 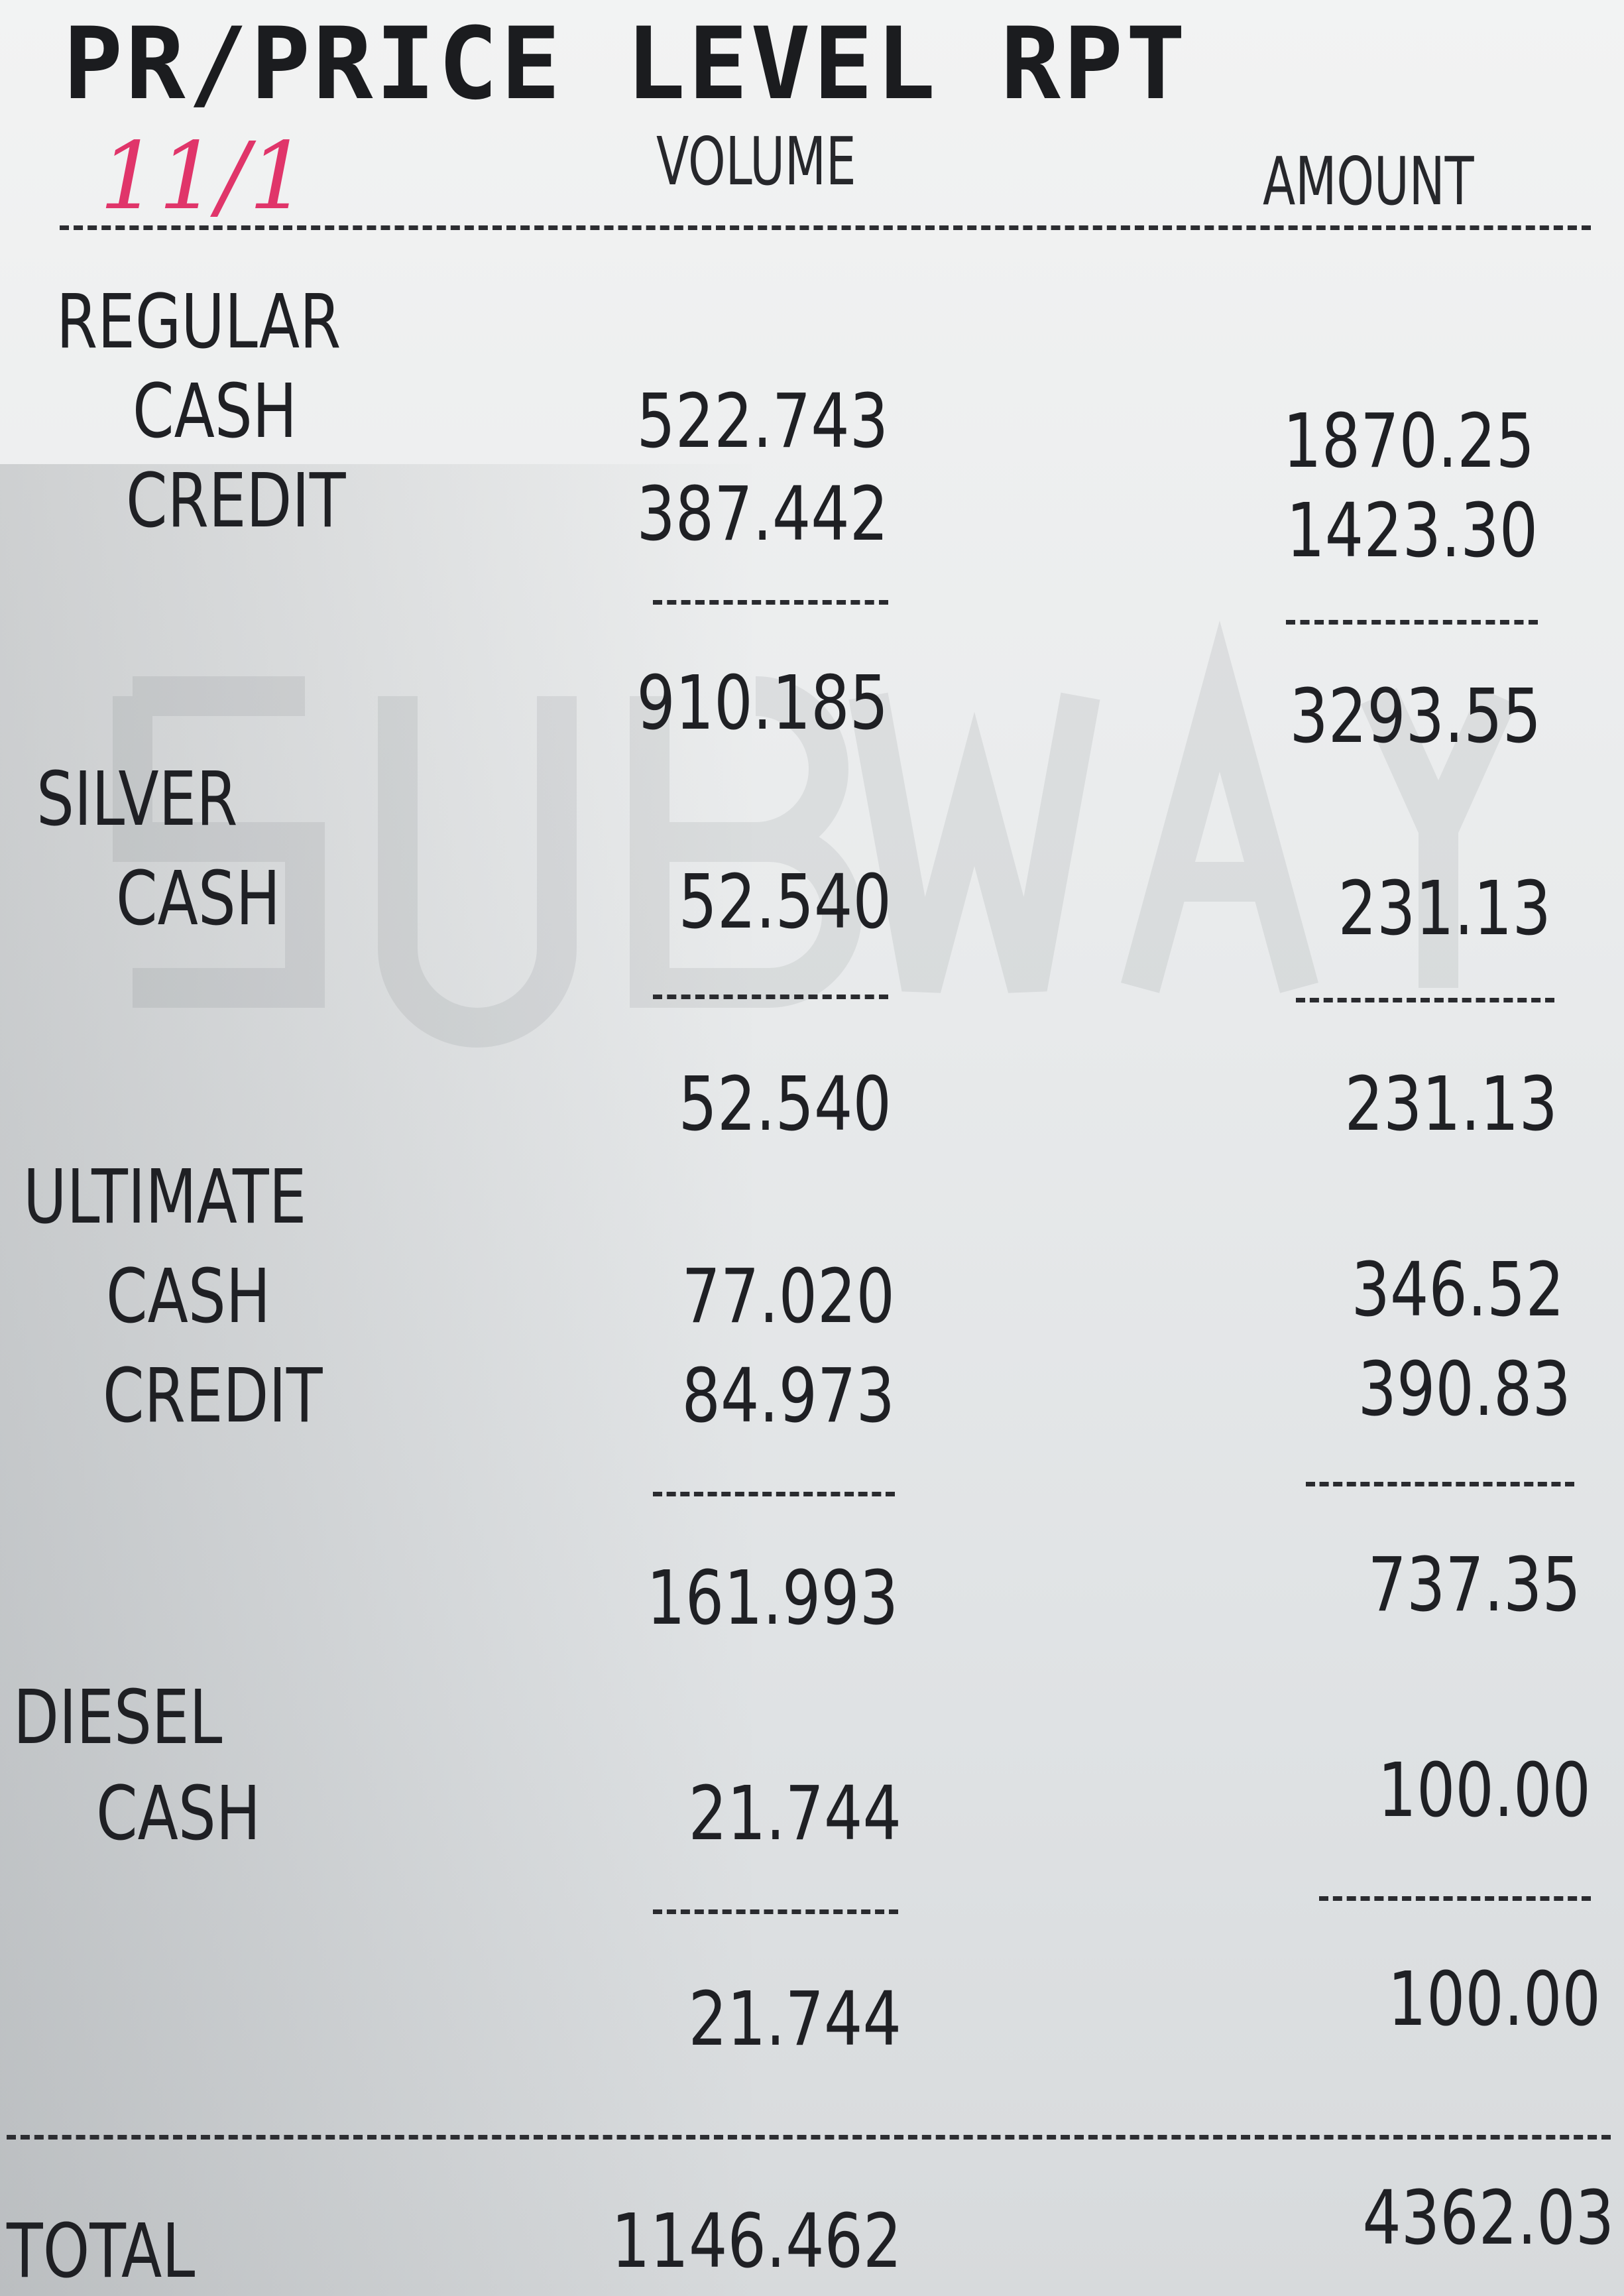 I want to click on subtotal-amount: 737.35, so click(x=1474, y=1585).